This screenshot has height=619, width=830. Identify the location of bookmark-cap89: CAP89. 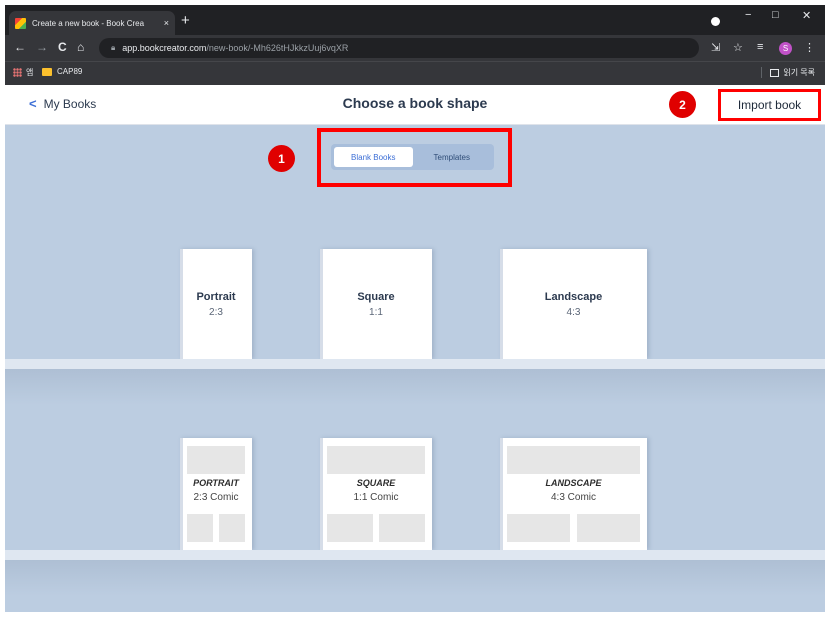
(62, 71).